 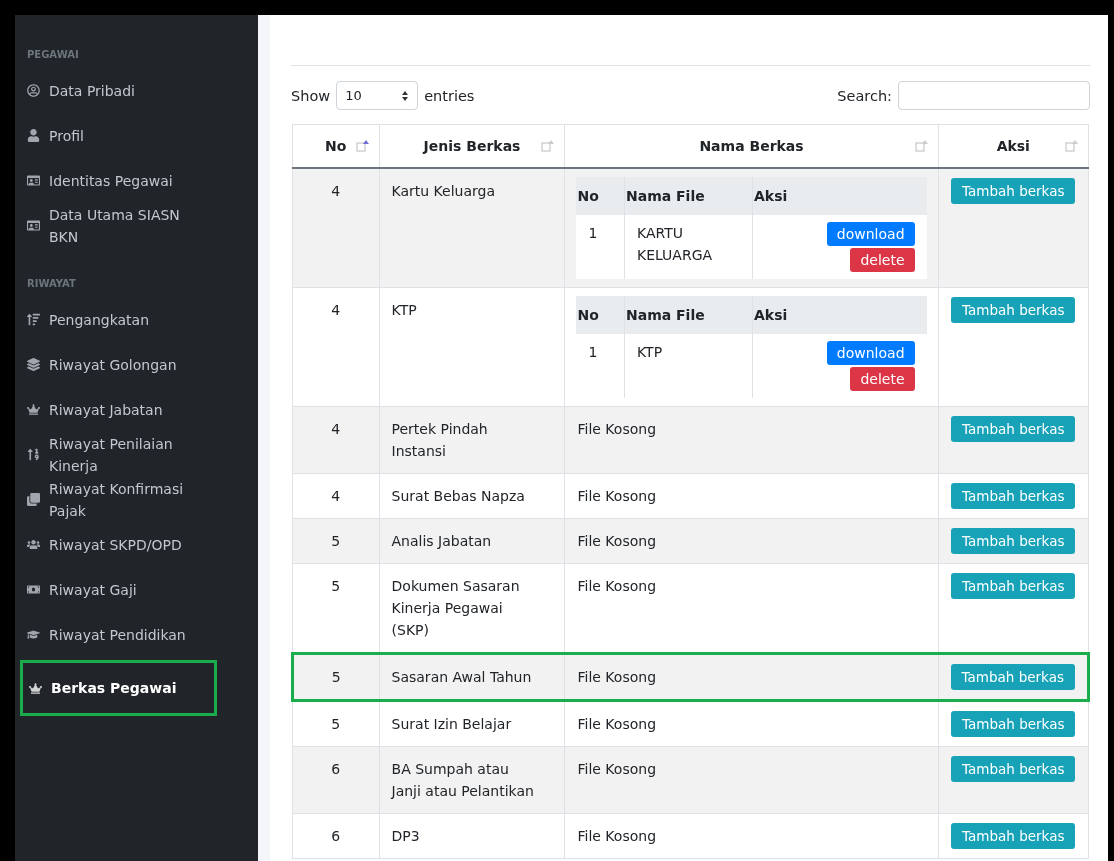 I want to click on user-icon, so click(x=33, y=135).